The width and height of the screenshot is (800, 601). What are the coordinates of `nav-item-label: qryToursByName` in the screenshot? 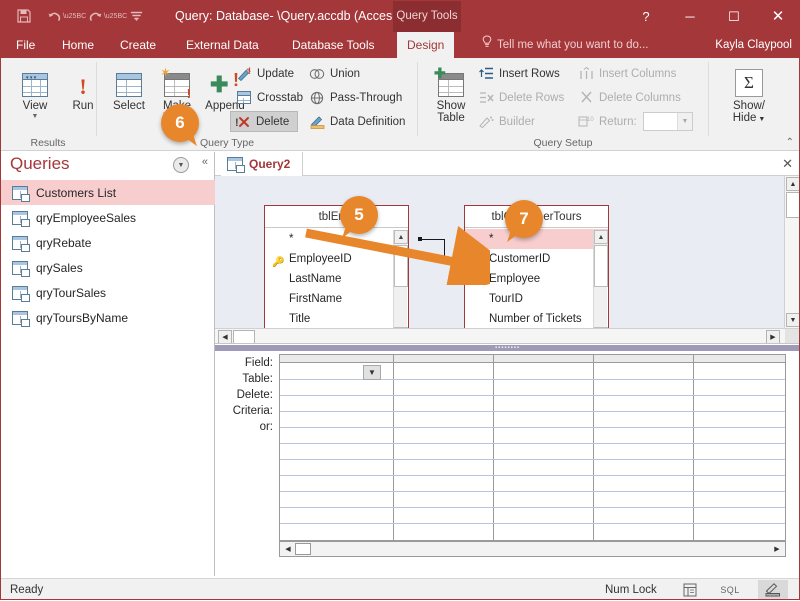 It's located at (82, 317).